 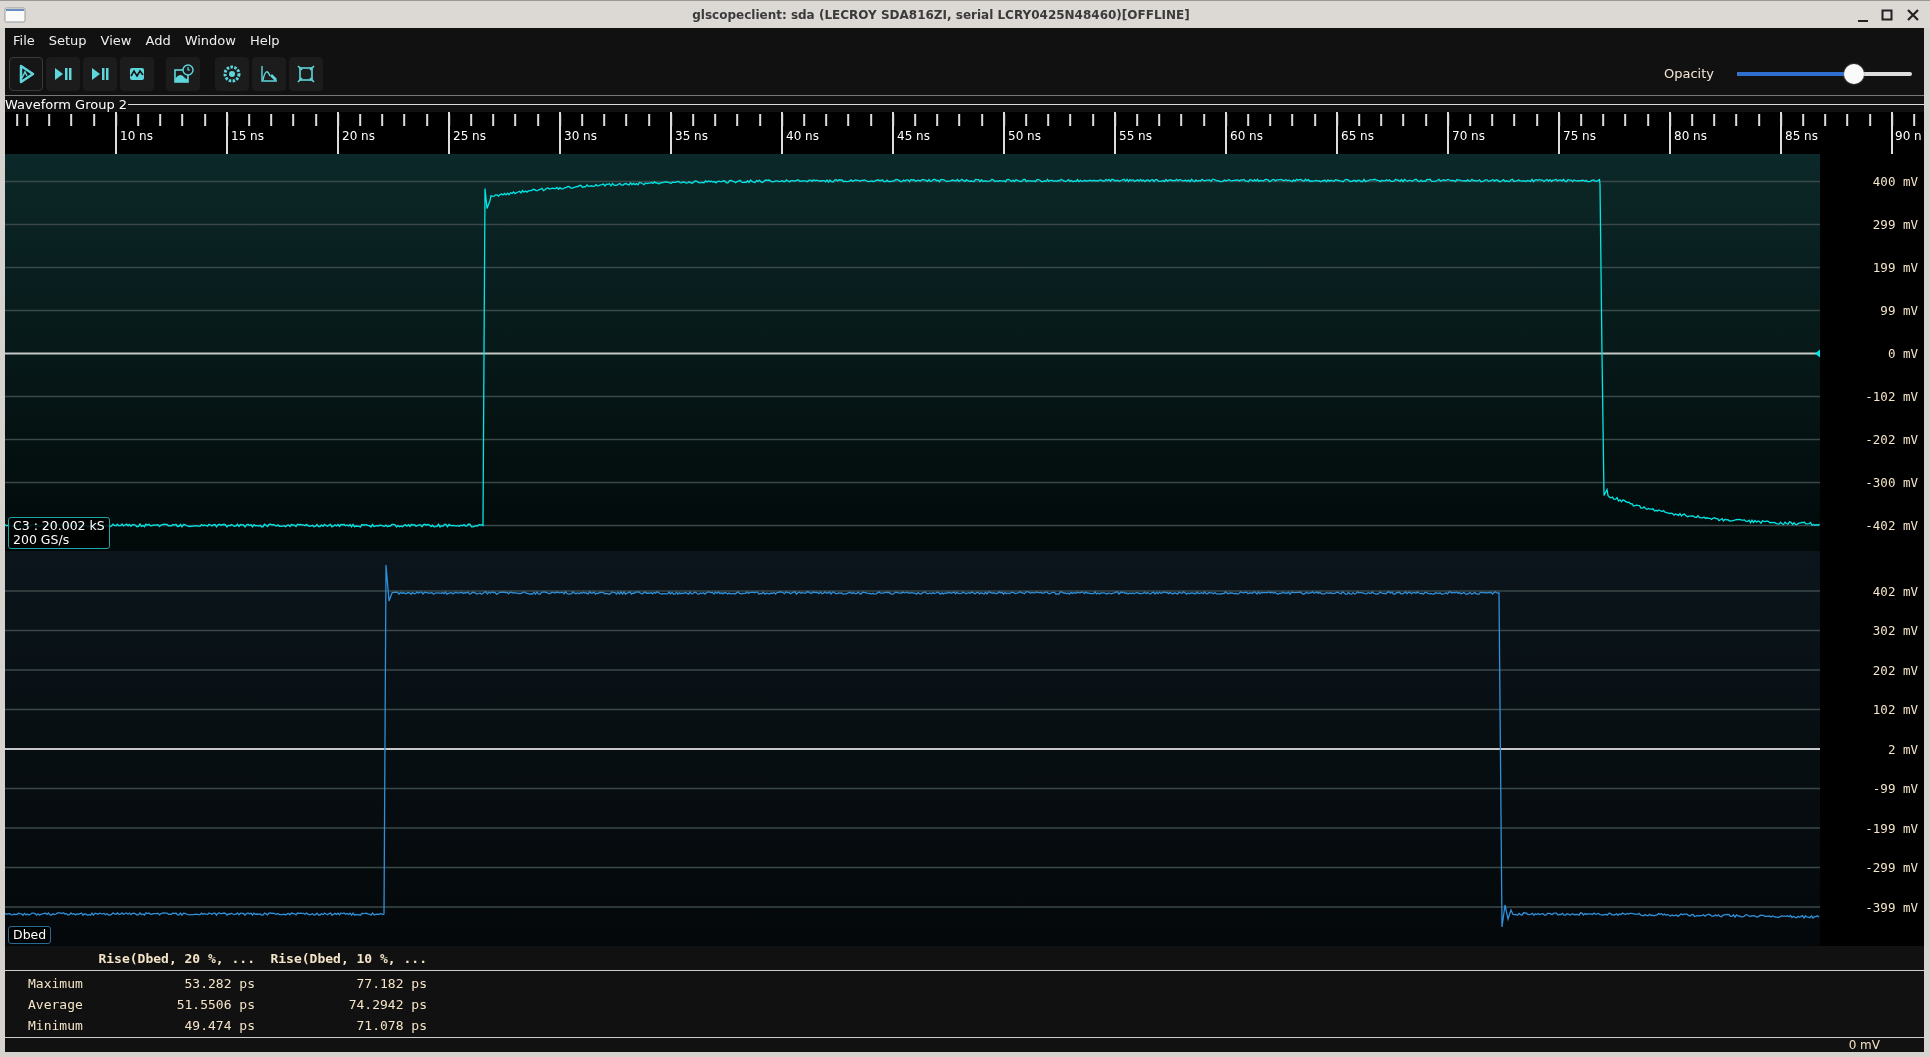 I want to click on maximize-icon, so click(x=1887, y=14).